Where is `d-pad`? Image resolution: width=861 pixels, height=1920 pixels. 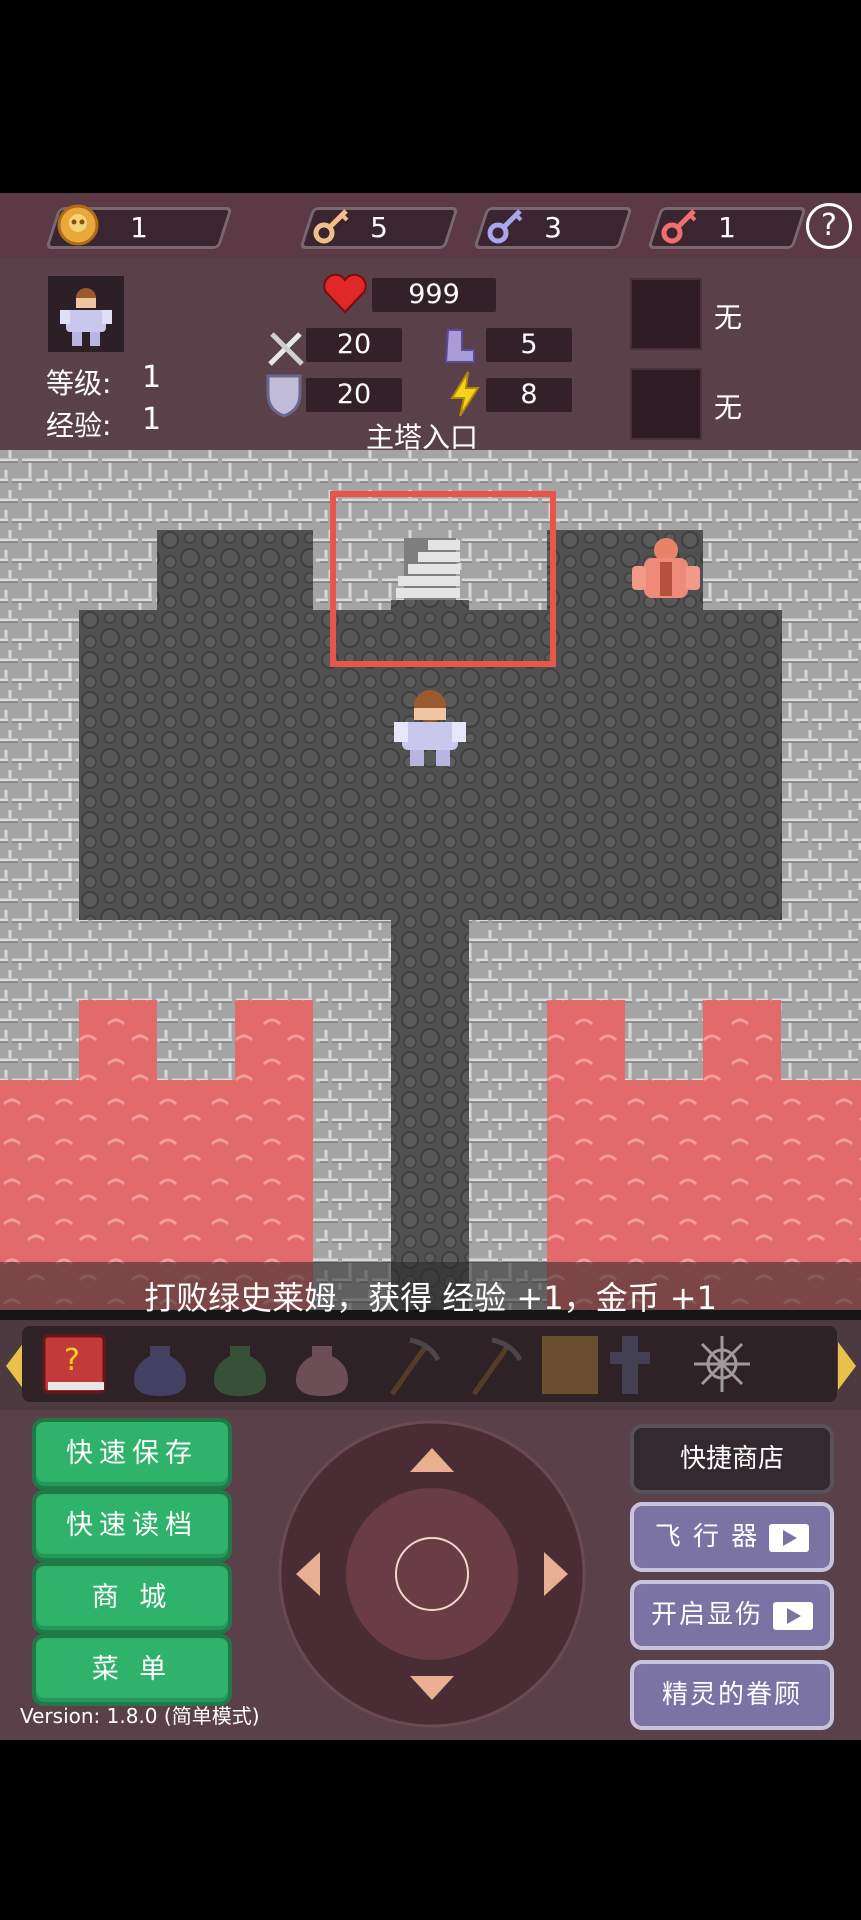
d-pad is located at coordinates (432, 1574).